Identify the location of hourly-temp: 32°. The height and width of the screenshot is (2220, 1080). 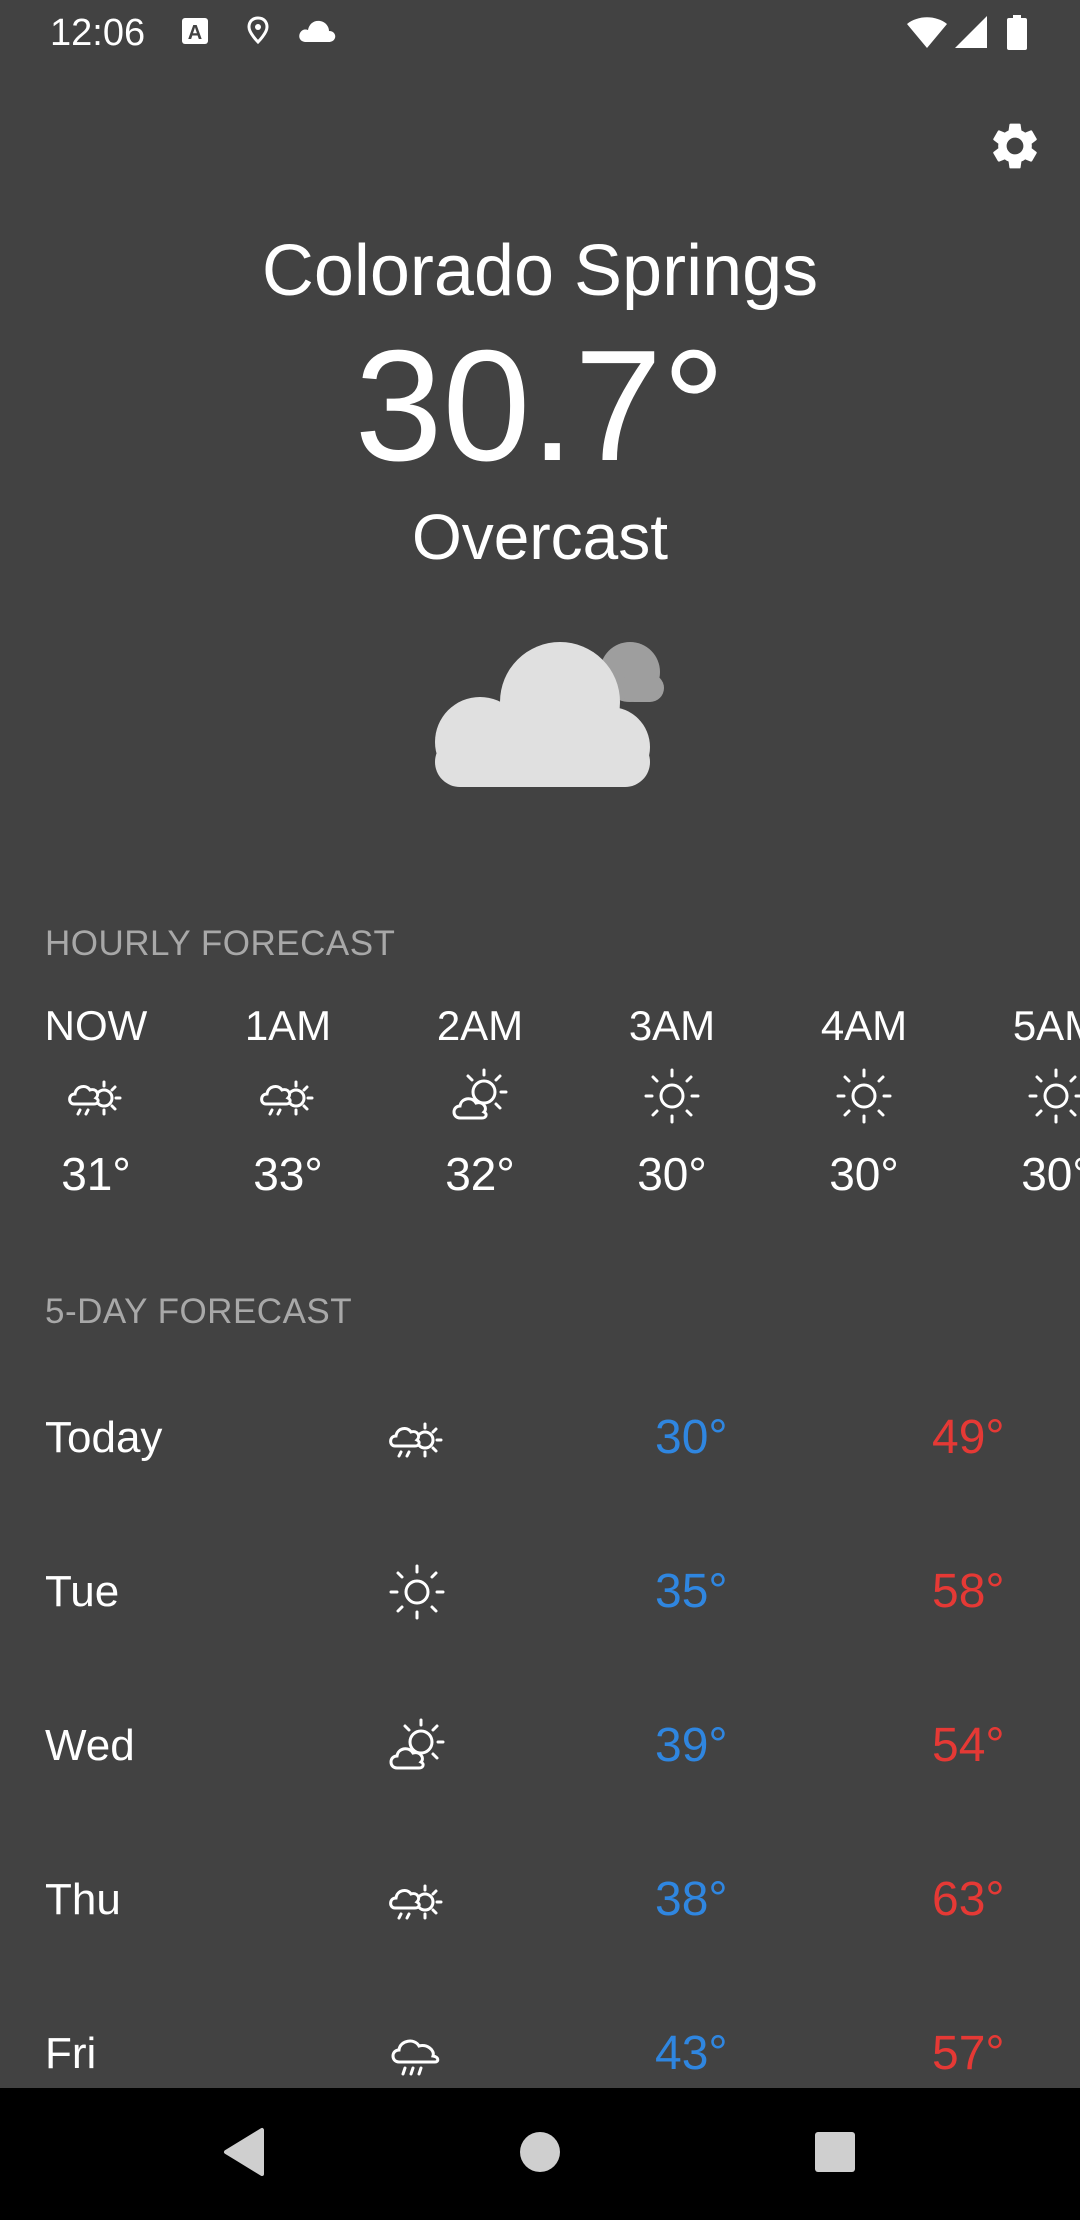
(480, 1174).